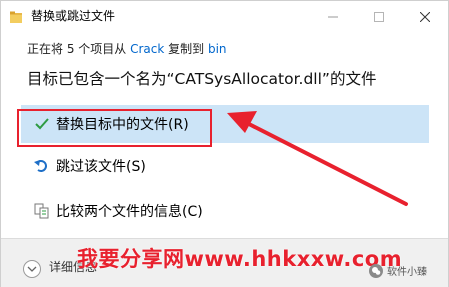  I want to click on maximize-button, so click(379, 16).